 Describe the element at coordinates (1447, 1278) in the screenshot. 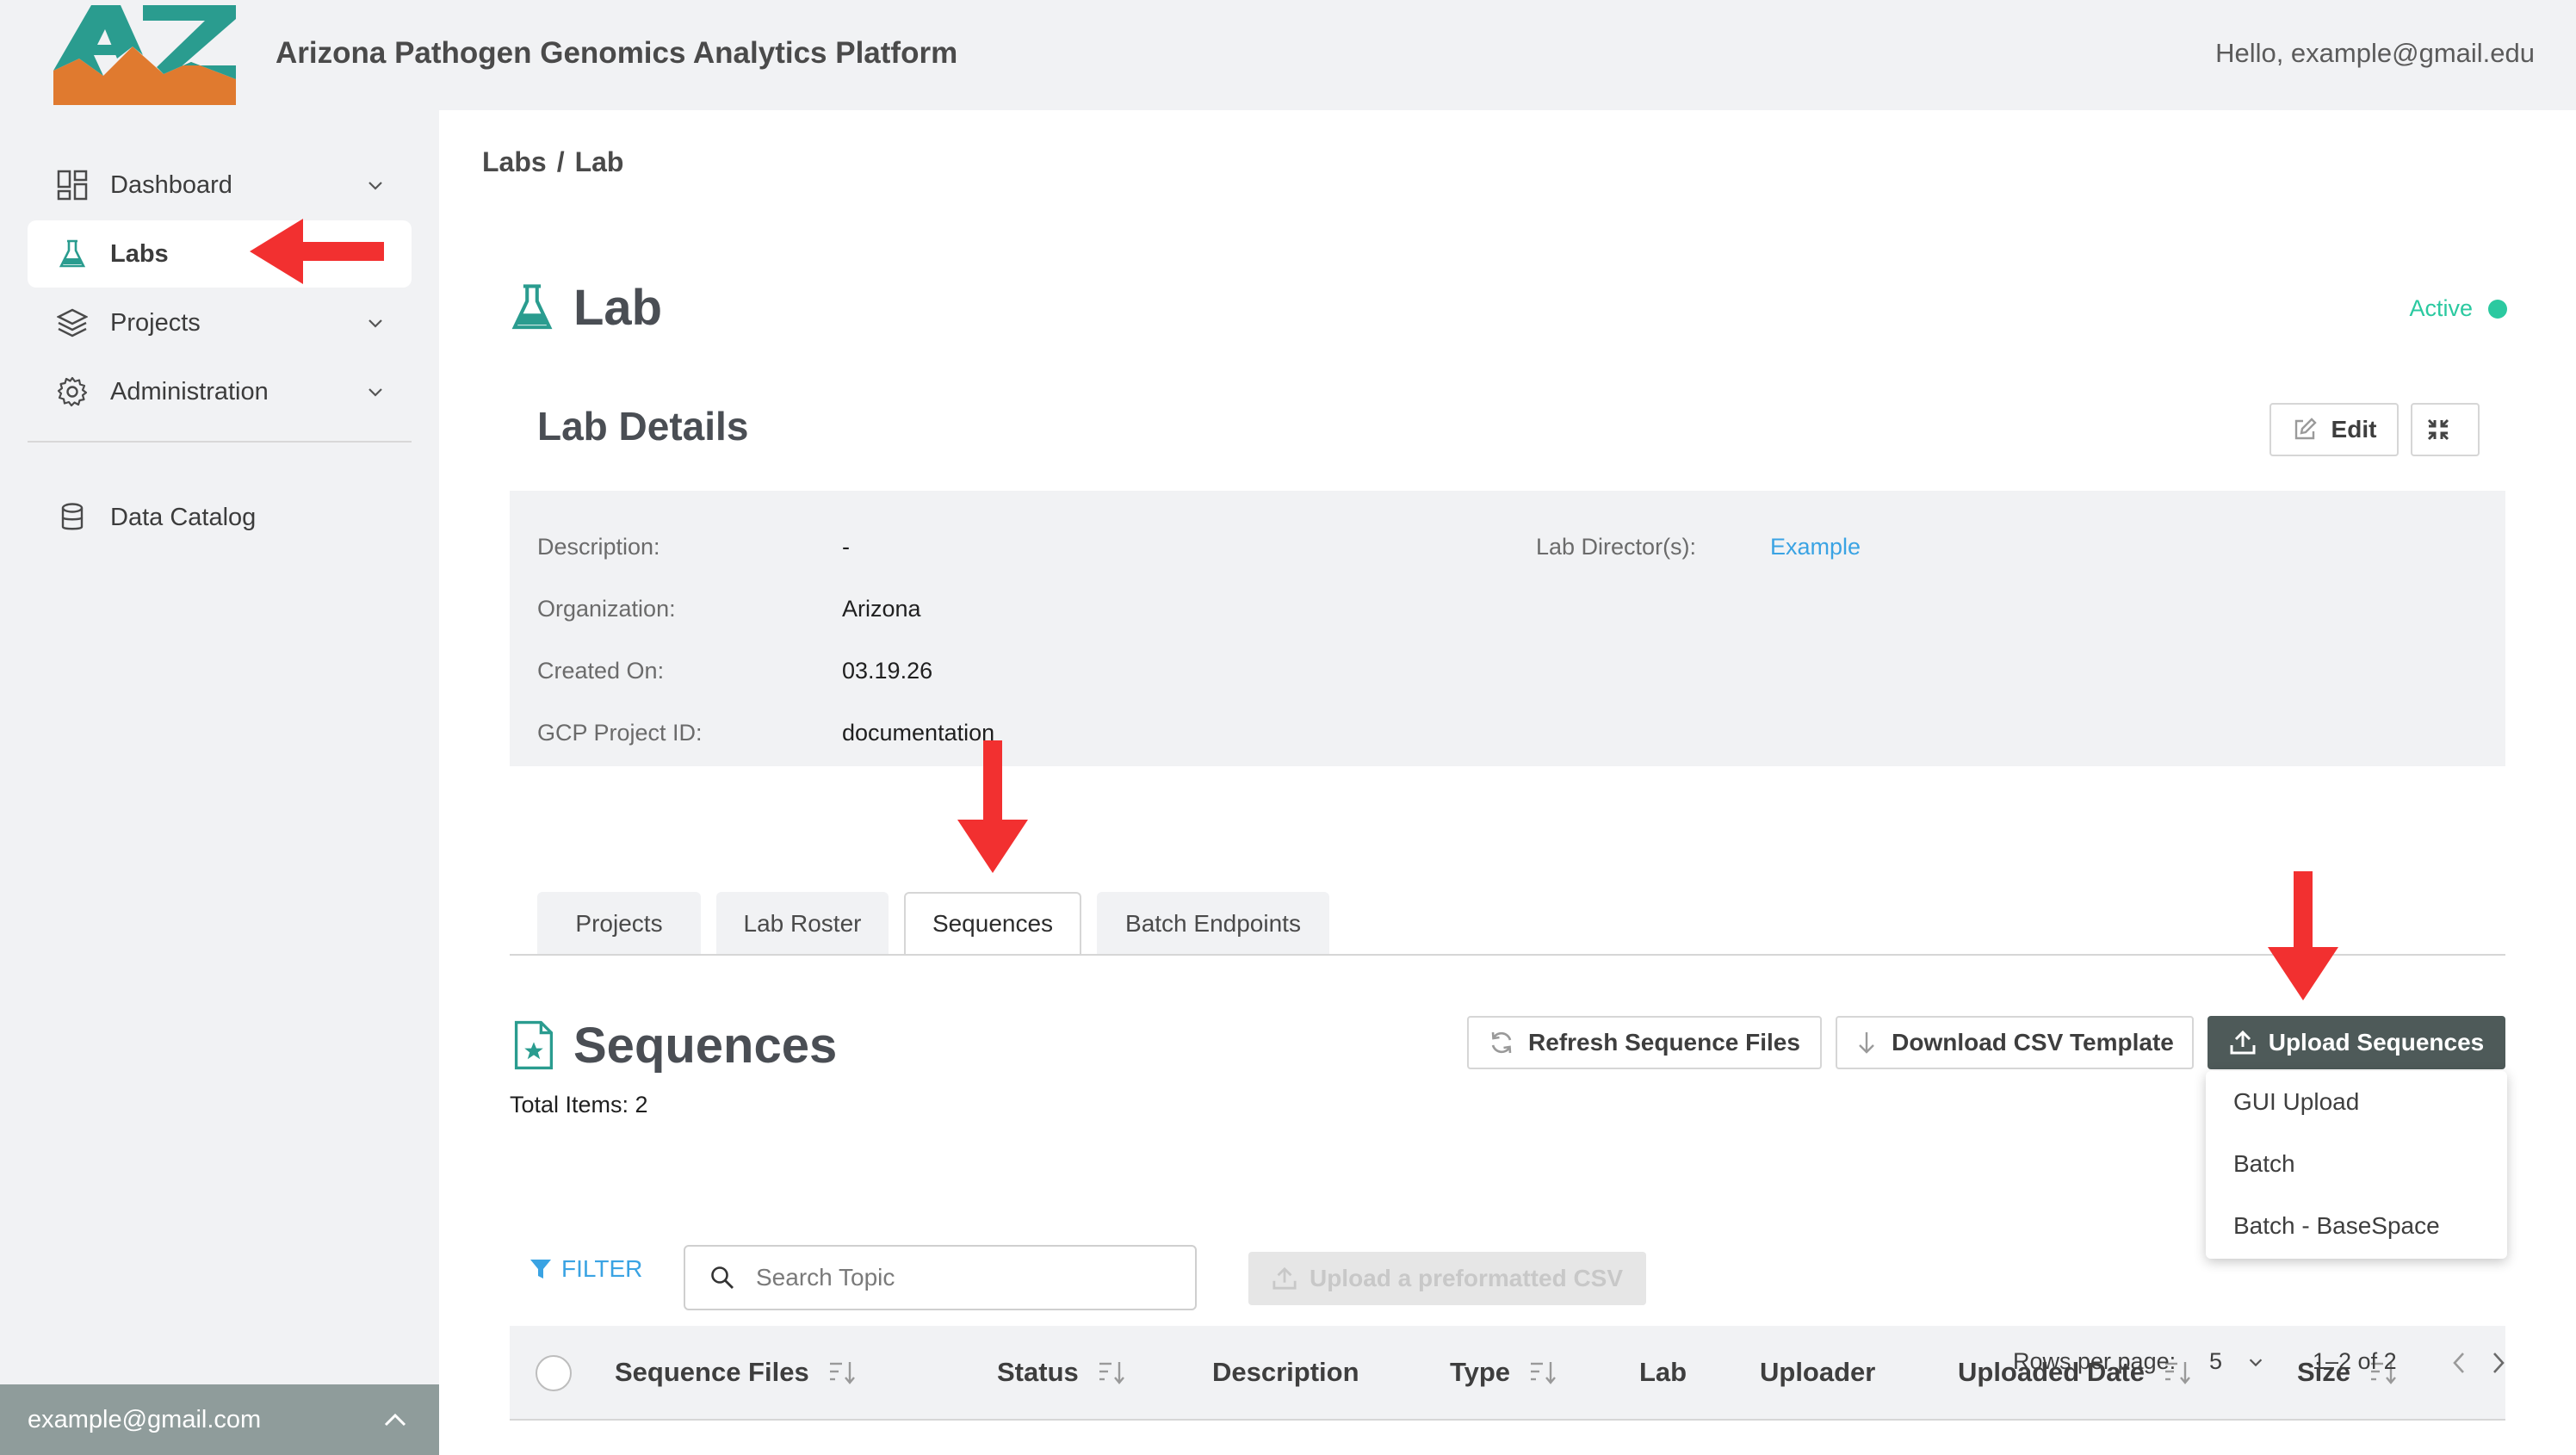

I see `upload-preformatted-csv-button: Upload a preformatted CSV` at that location.